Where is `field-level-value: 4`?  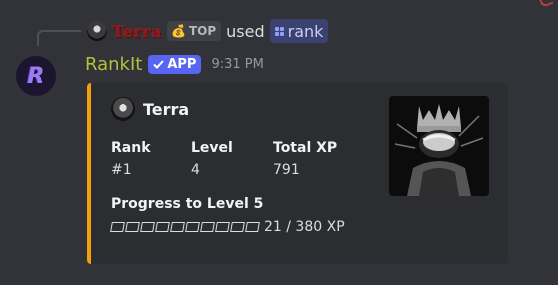
field-level-value: 4 is located at coordinates (195, 170).